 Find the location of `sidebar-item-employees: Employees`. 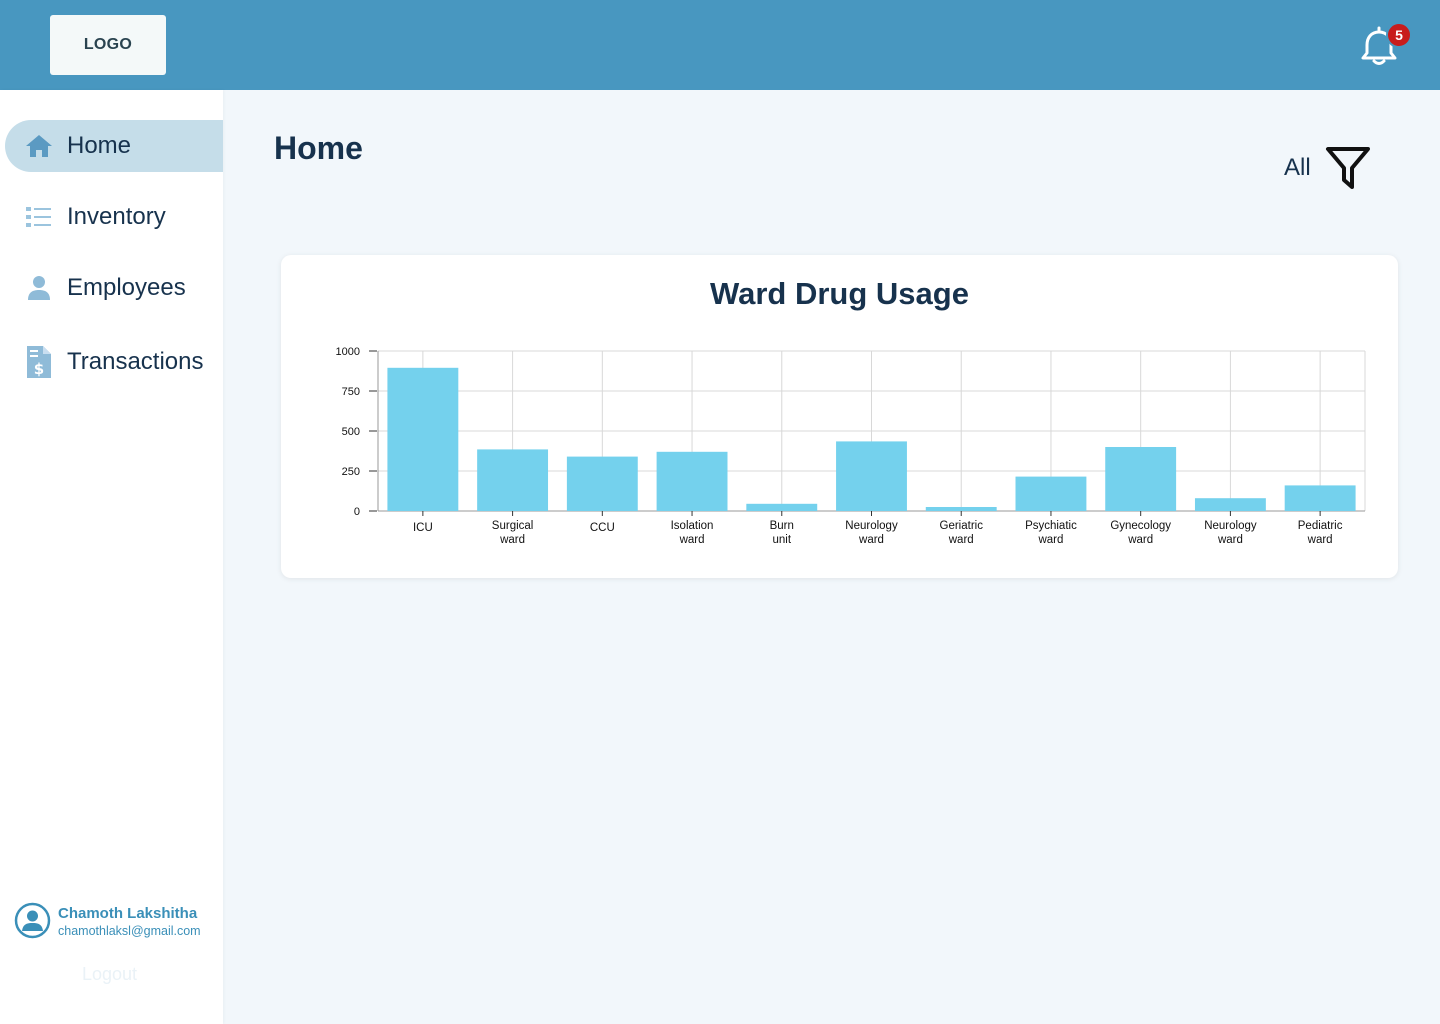

sidebar-item-employees: Employees is located at coordinates (114, 288).